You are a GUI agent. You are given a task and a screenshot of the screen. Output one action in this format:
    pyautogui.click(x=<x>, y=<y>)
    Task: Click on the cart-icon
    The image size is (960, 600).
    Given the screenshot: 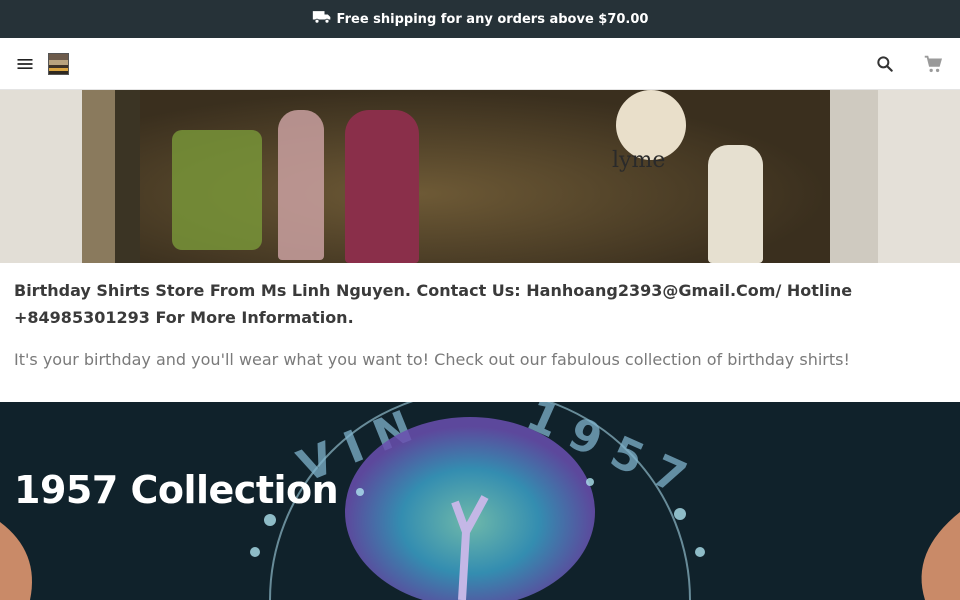 What is the action you would take?
    pyautogui.click(x=933, y=64)
    